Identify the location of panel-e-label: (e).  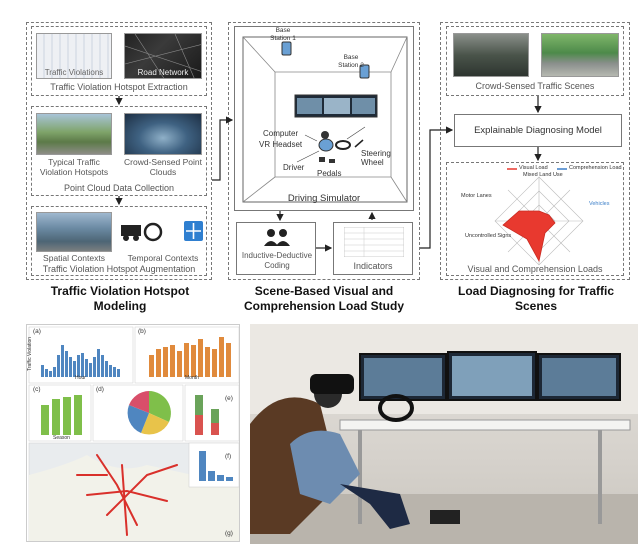
(229, 398).